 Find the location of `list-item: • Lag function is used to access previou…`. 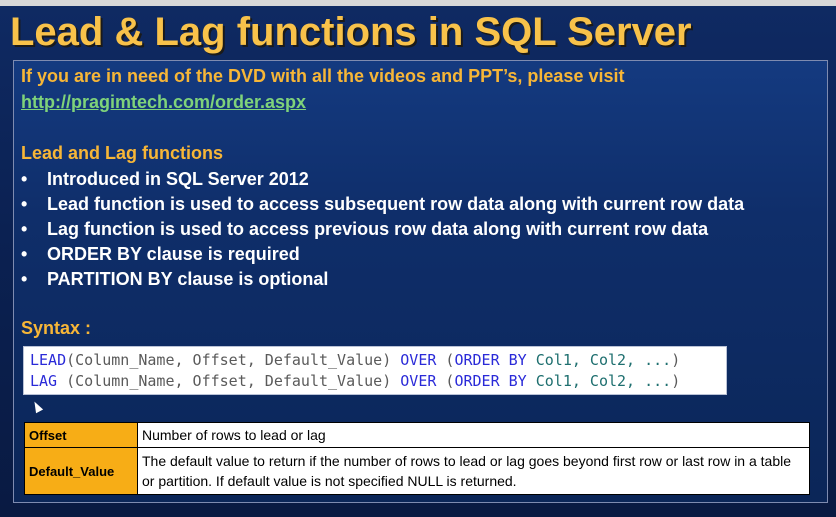

list-item: • Lag function is used to access previou… is located at coordinates (382, 229).